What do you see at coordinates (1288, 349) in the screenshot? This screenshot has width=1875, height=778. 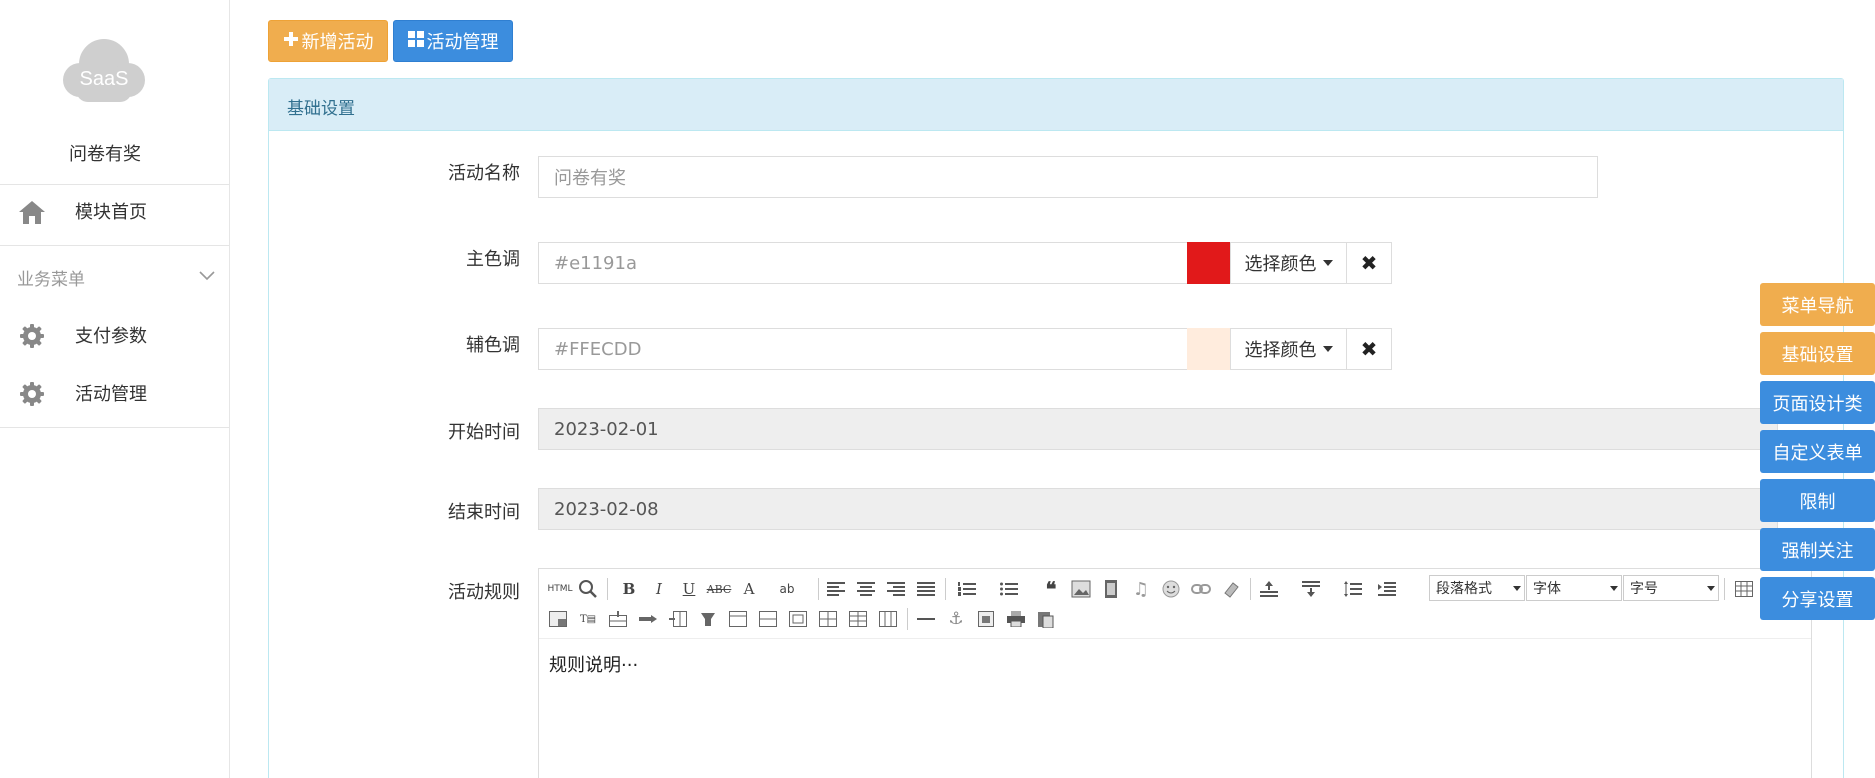 I see `secondary-pick-color-button: 选择颜色` at bounding box center [1288, 349].